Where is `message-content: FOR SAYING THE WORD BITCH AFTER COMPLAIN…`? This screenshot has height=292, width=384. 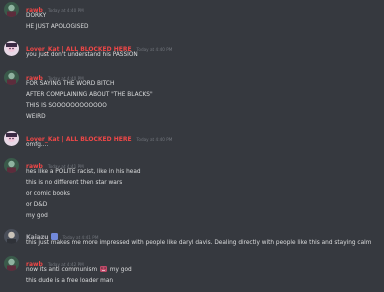 message-content: FOR SAYING THE WORD BITCH AFTER COMPLAIN… is located at coordinates (89, 101).